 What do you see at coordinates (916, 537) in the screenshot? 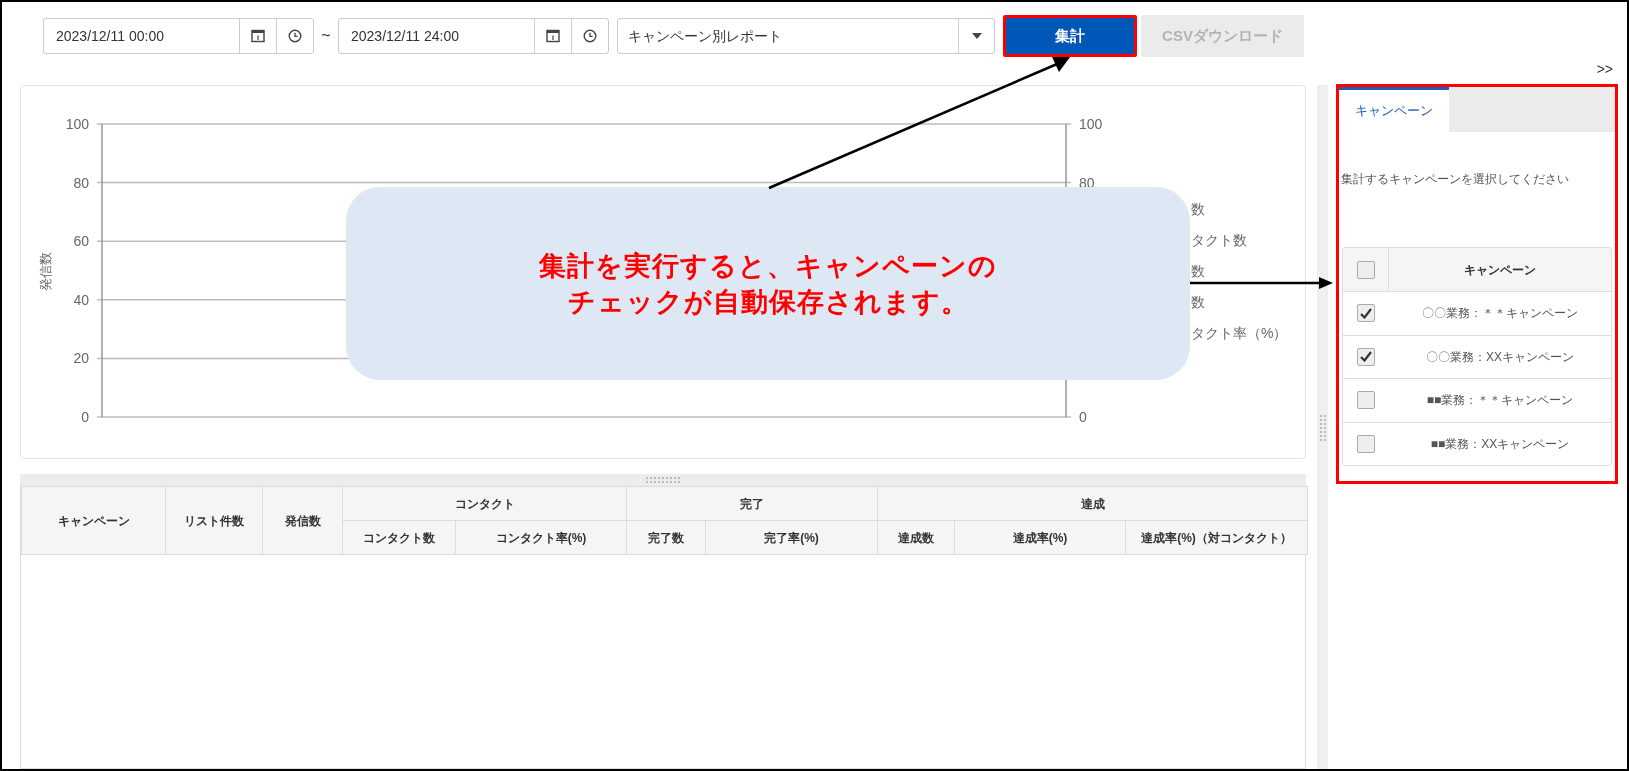
I see `column-header: 達成数` at bounding box center [916, 537].